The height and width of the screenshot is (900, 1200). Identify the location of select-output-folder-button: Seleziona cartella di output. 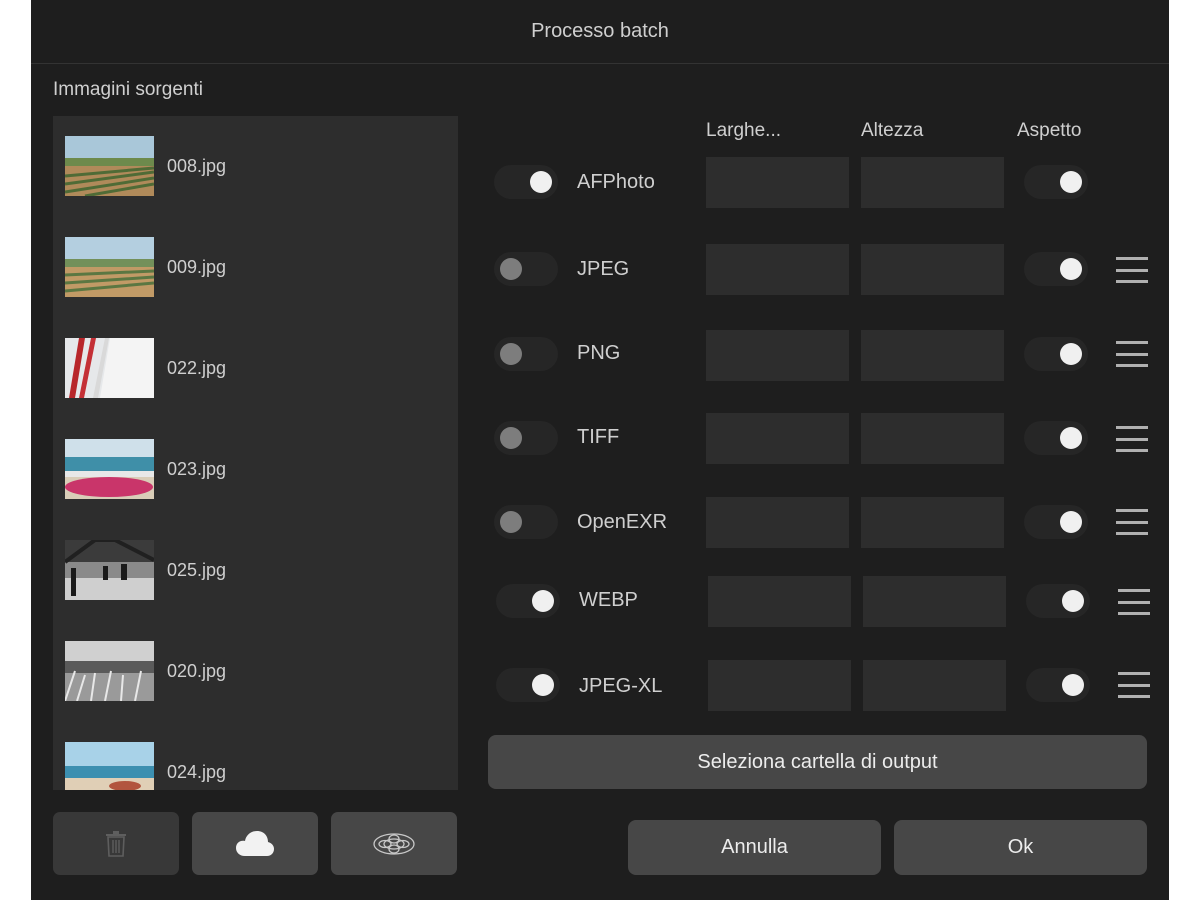
(817, 762).